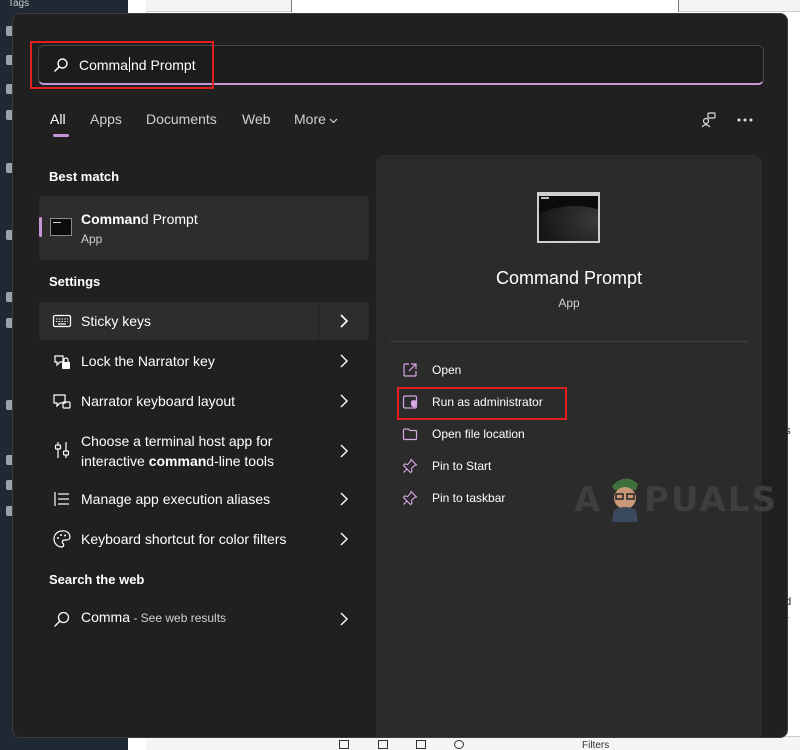 This screenshot has height=750, width=800. I want to click on palette-icon, so click(62, 539).